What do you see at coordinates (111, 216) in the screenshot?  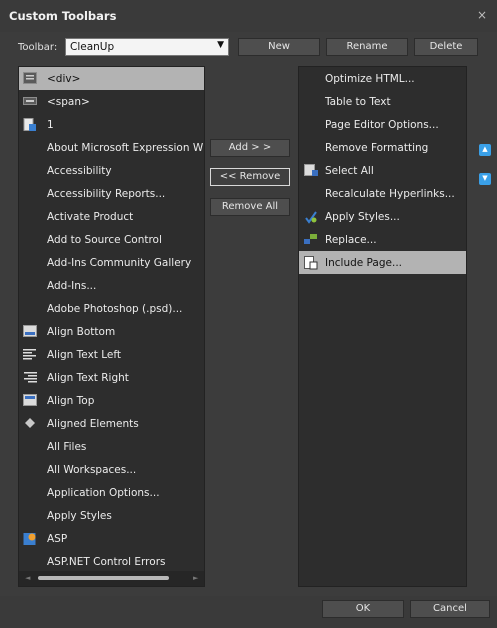 I see `list-item: Activate Product` at bounding box center [111, 216].